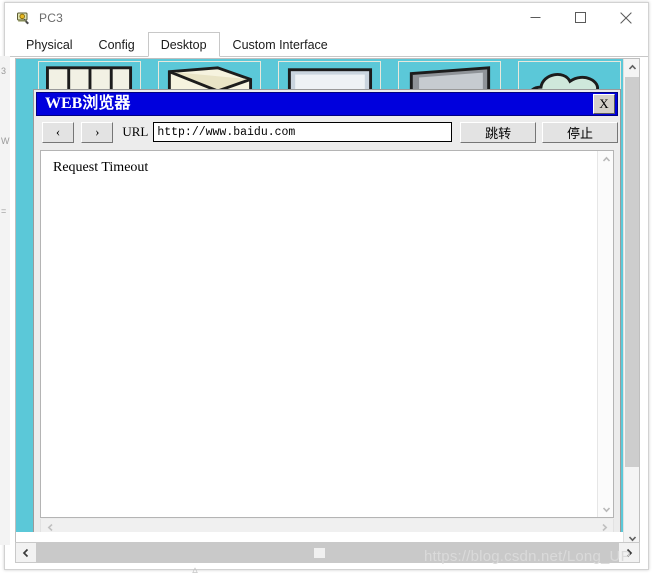  Describe the element at coordinates (535, 17) in the screenshot. I see `minimize-icon` at that location.